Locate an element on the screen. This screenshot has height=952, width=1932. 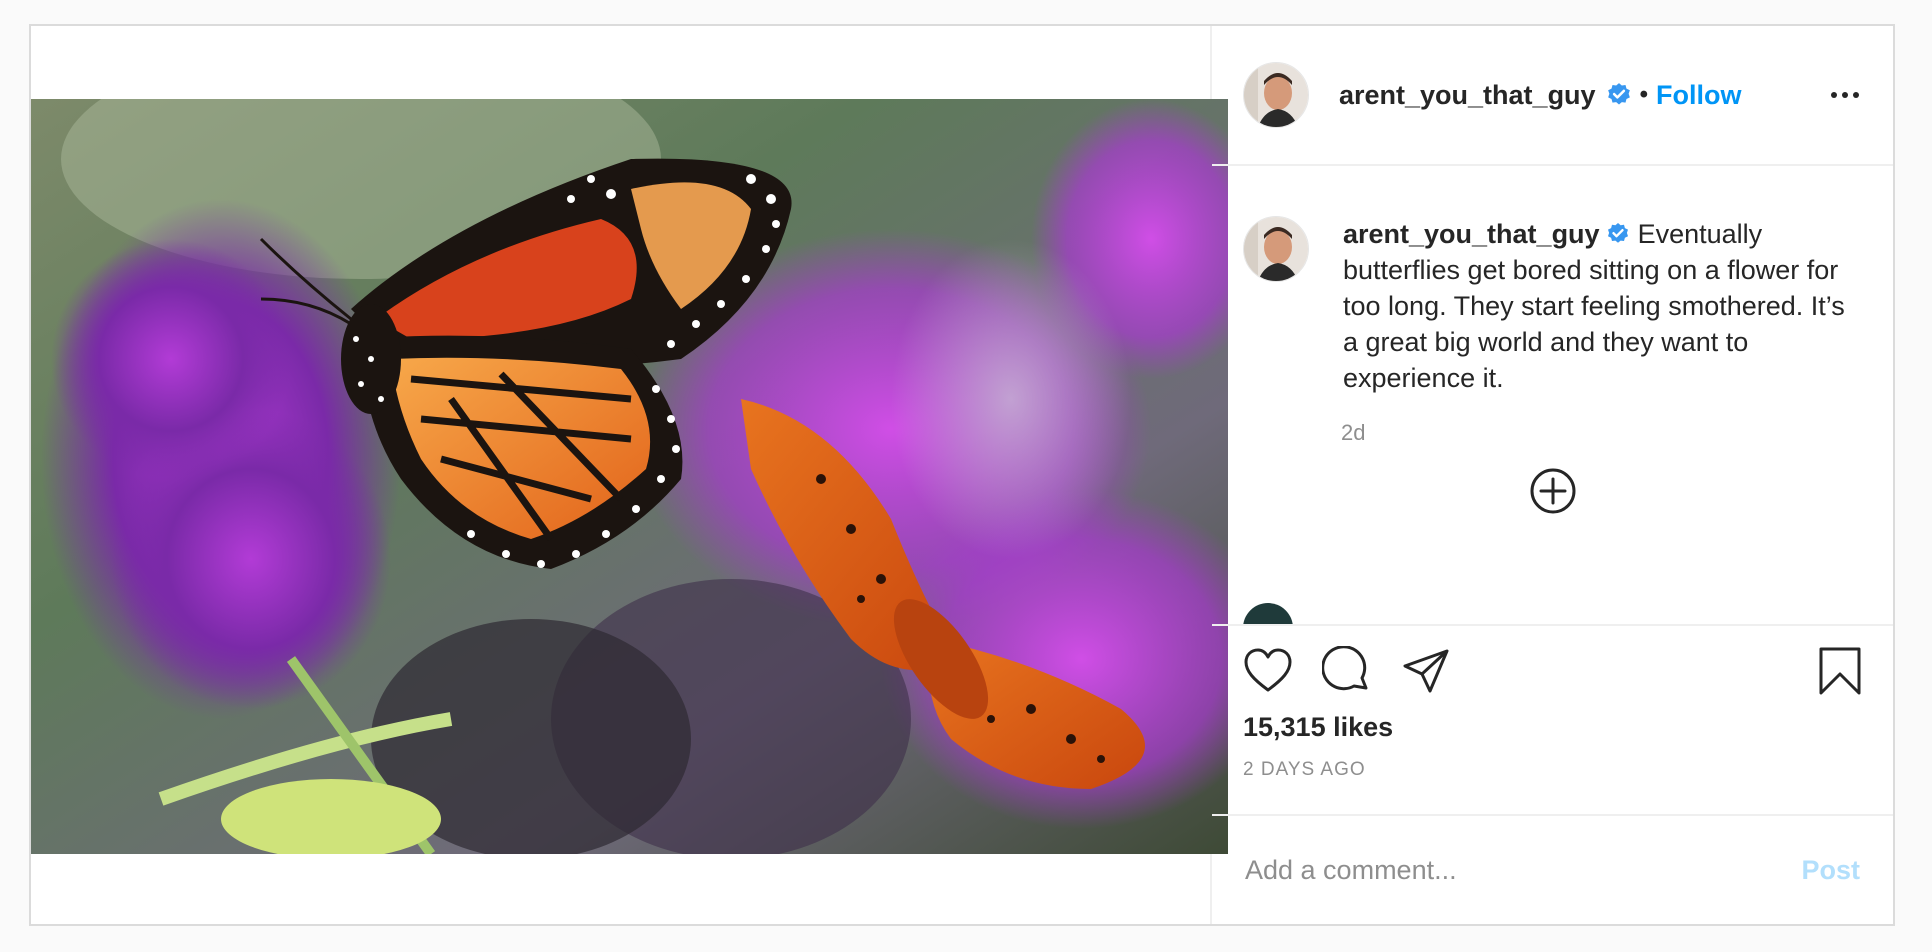
more-options-icon is located at coordinates (1845, 95).